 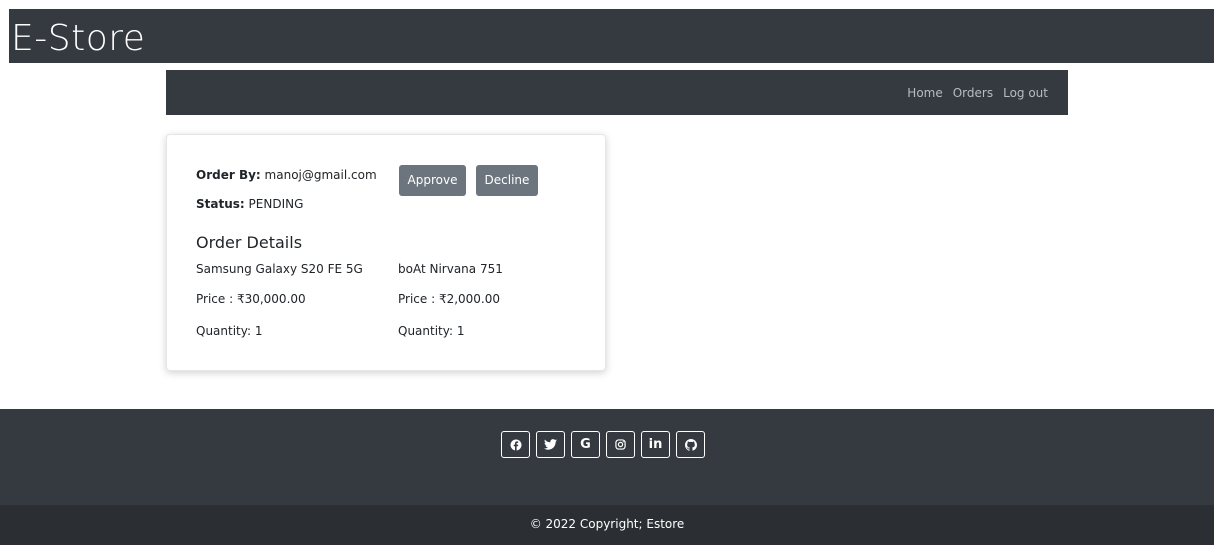 What do you see at coordinates (924, 93) in the screenshot?
I see `nav-home-link: Home` at bounding box center [924, 93].